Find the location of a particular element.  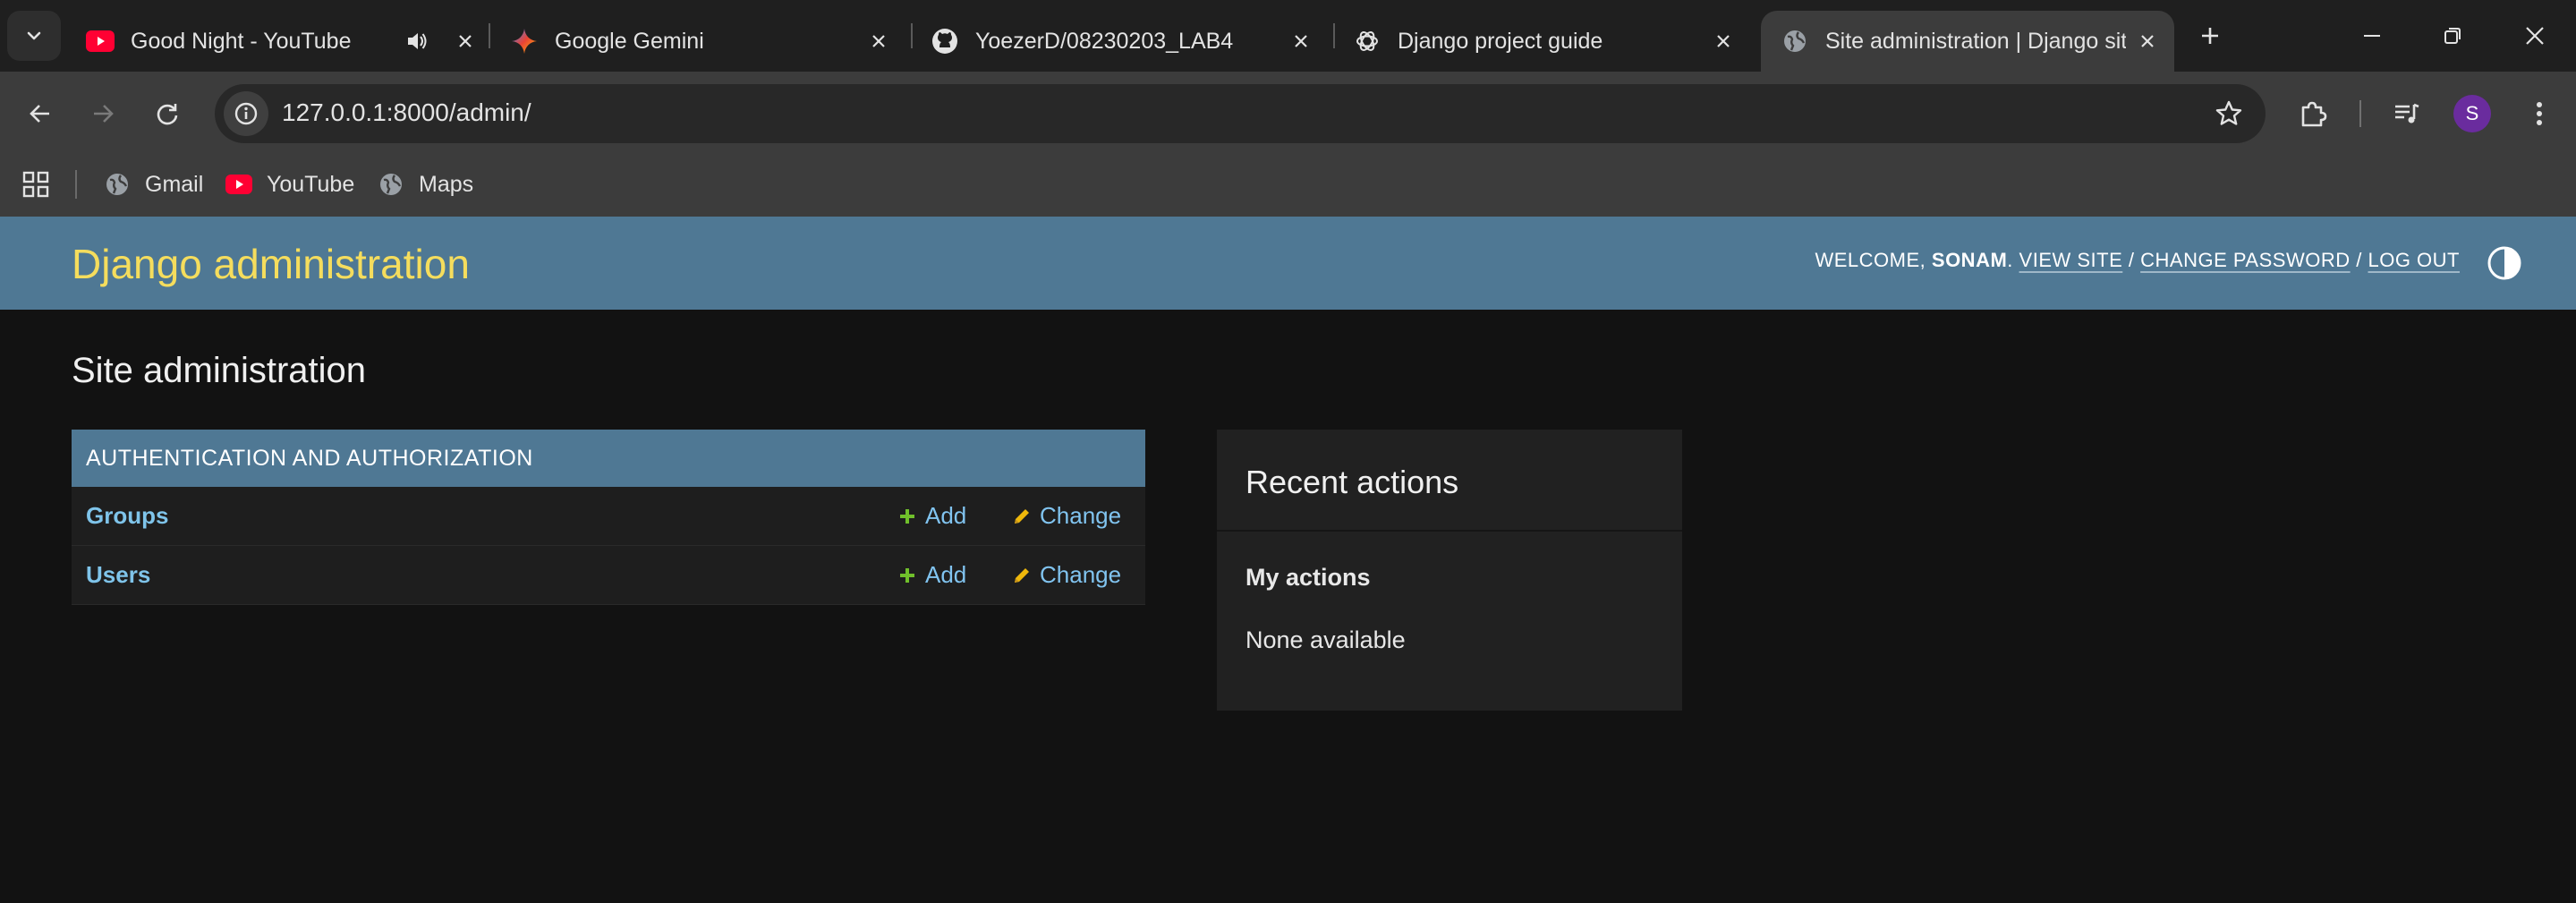

new-tab-button is located at coordinates (2210, 36).